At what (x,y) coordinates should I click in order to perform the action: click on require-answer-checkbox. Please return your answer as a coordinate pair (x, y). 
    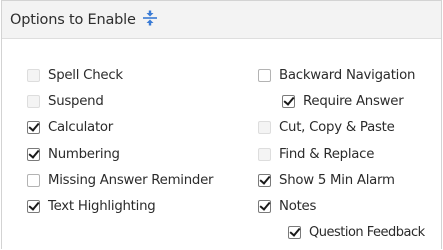
    Looking at the image, I should click on (288, 101).